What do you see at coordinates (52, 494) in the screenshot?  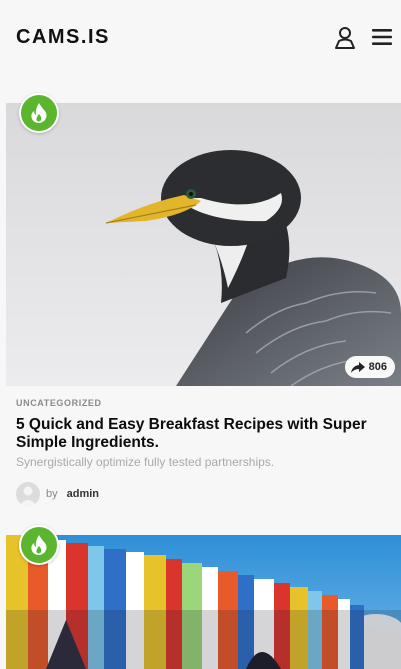 I see `by-label: by` at bounding box center [52, 494].